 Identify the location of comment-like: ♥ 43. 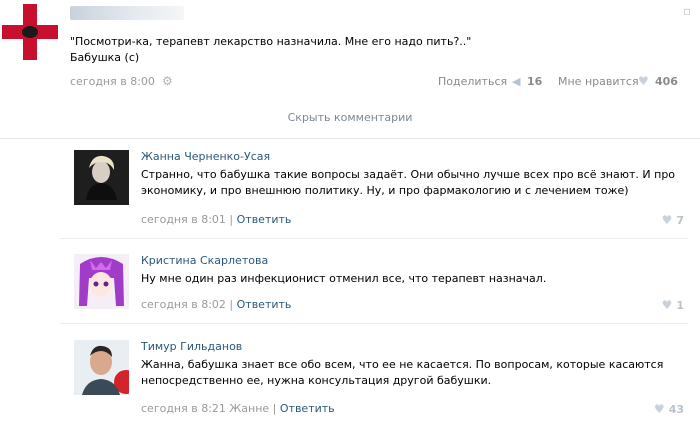
(669, 409).